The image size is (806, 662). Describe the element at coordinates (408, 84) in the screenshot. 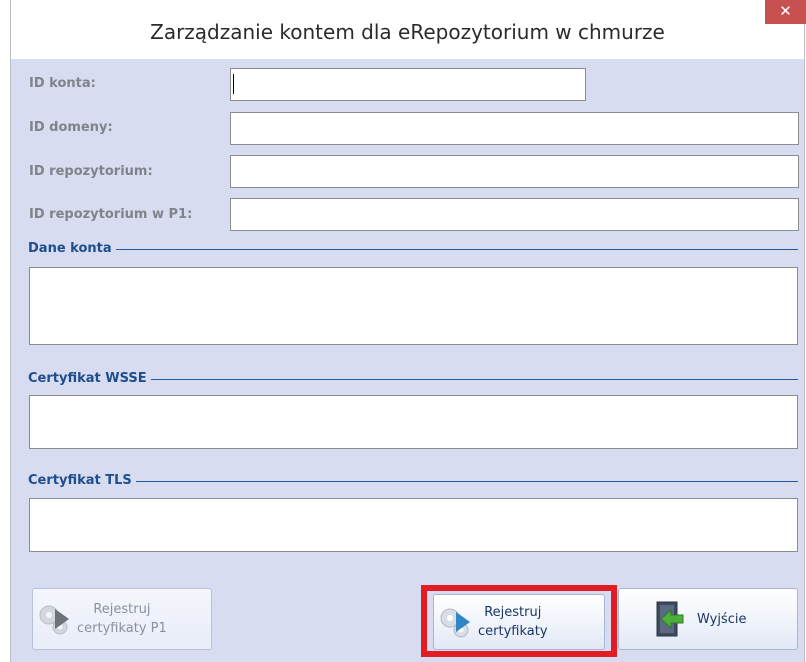

I see `account-id-input` at that location.